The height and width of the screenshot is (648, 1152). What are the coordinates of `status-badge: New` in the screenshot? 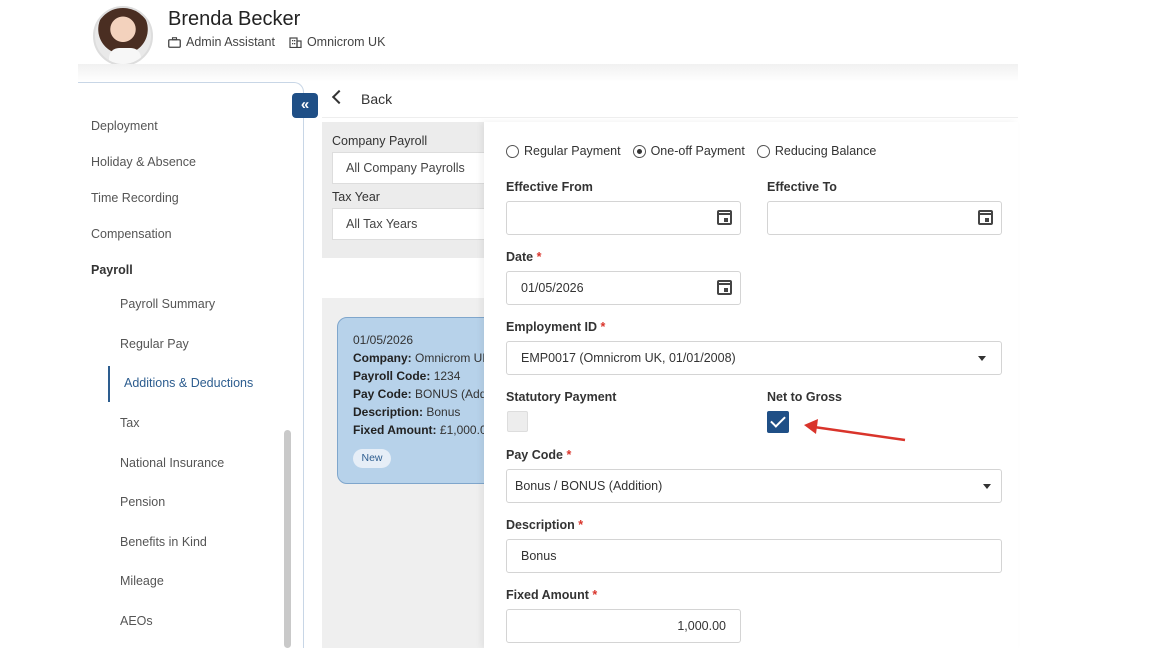 It's located at (372, 458).